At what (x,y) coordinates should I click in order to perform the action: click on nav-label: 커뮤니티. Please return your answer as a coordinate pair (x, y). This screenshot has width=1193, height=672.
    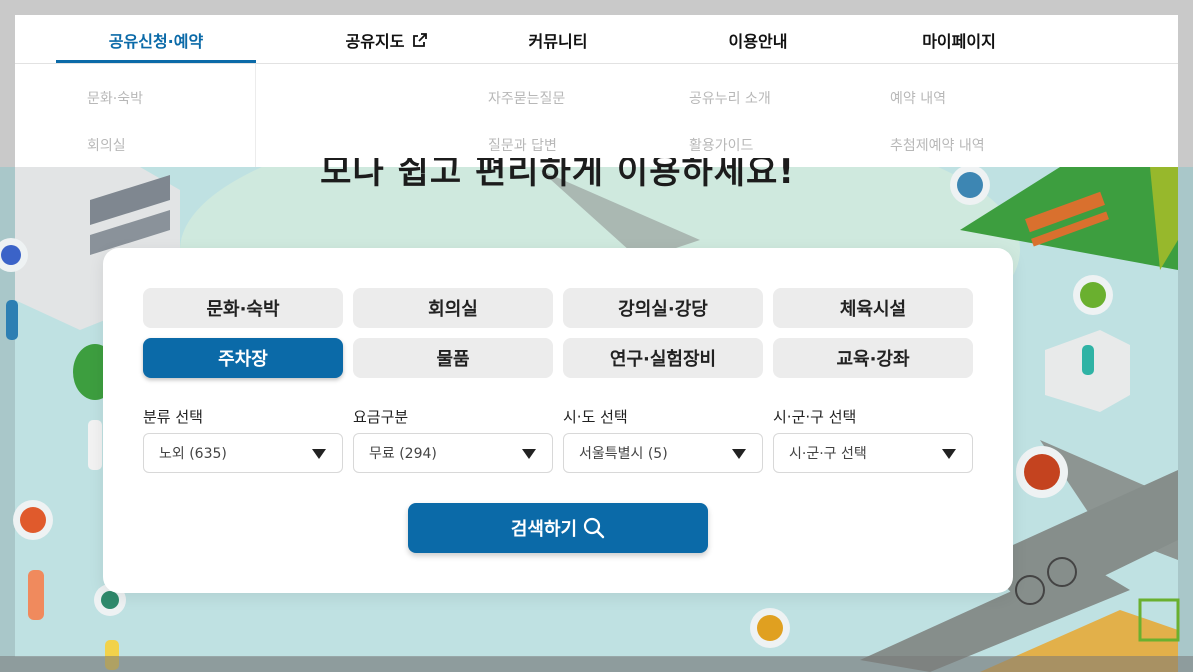
    Looking at the image, I should click on (558, 41).